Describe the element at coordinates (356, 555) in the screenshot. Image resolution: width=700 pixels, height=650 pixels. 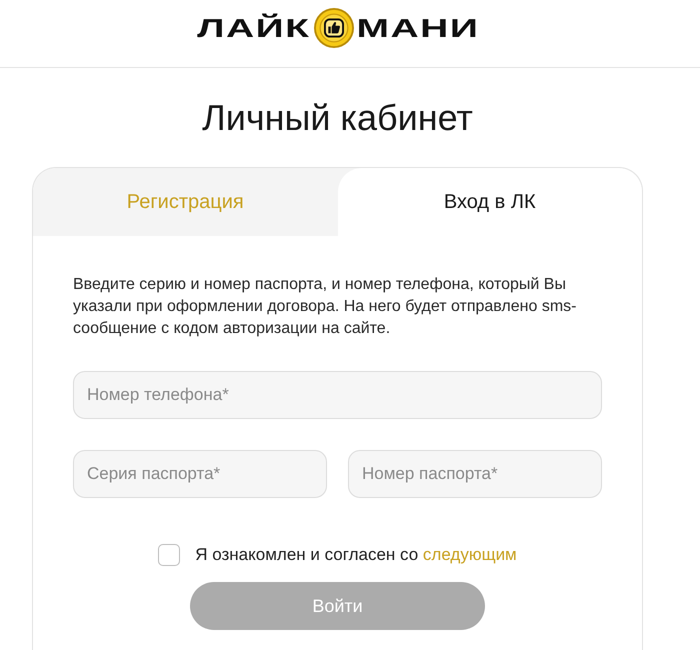
I see `consent-text: Я ознакомлен и согласен со следующим` at that location.